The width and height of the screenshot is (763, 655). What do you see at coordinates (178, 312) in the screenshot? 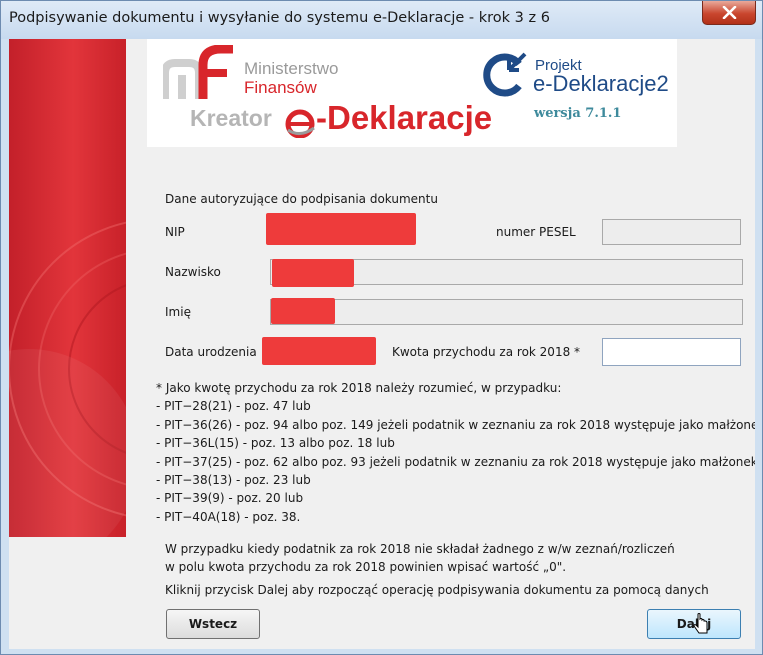
I see `imie-label: Imię` at bounding box center [178, 312].